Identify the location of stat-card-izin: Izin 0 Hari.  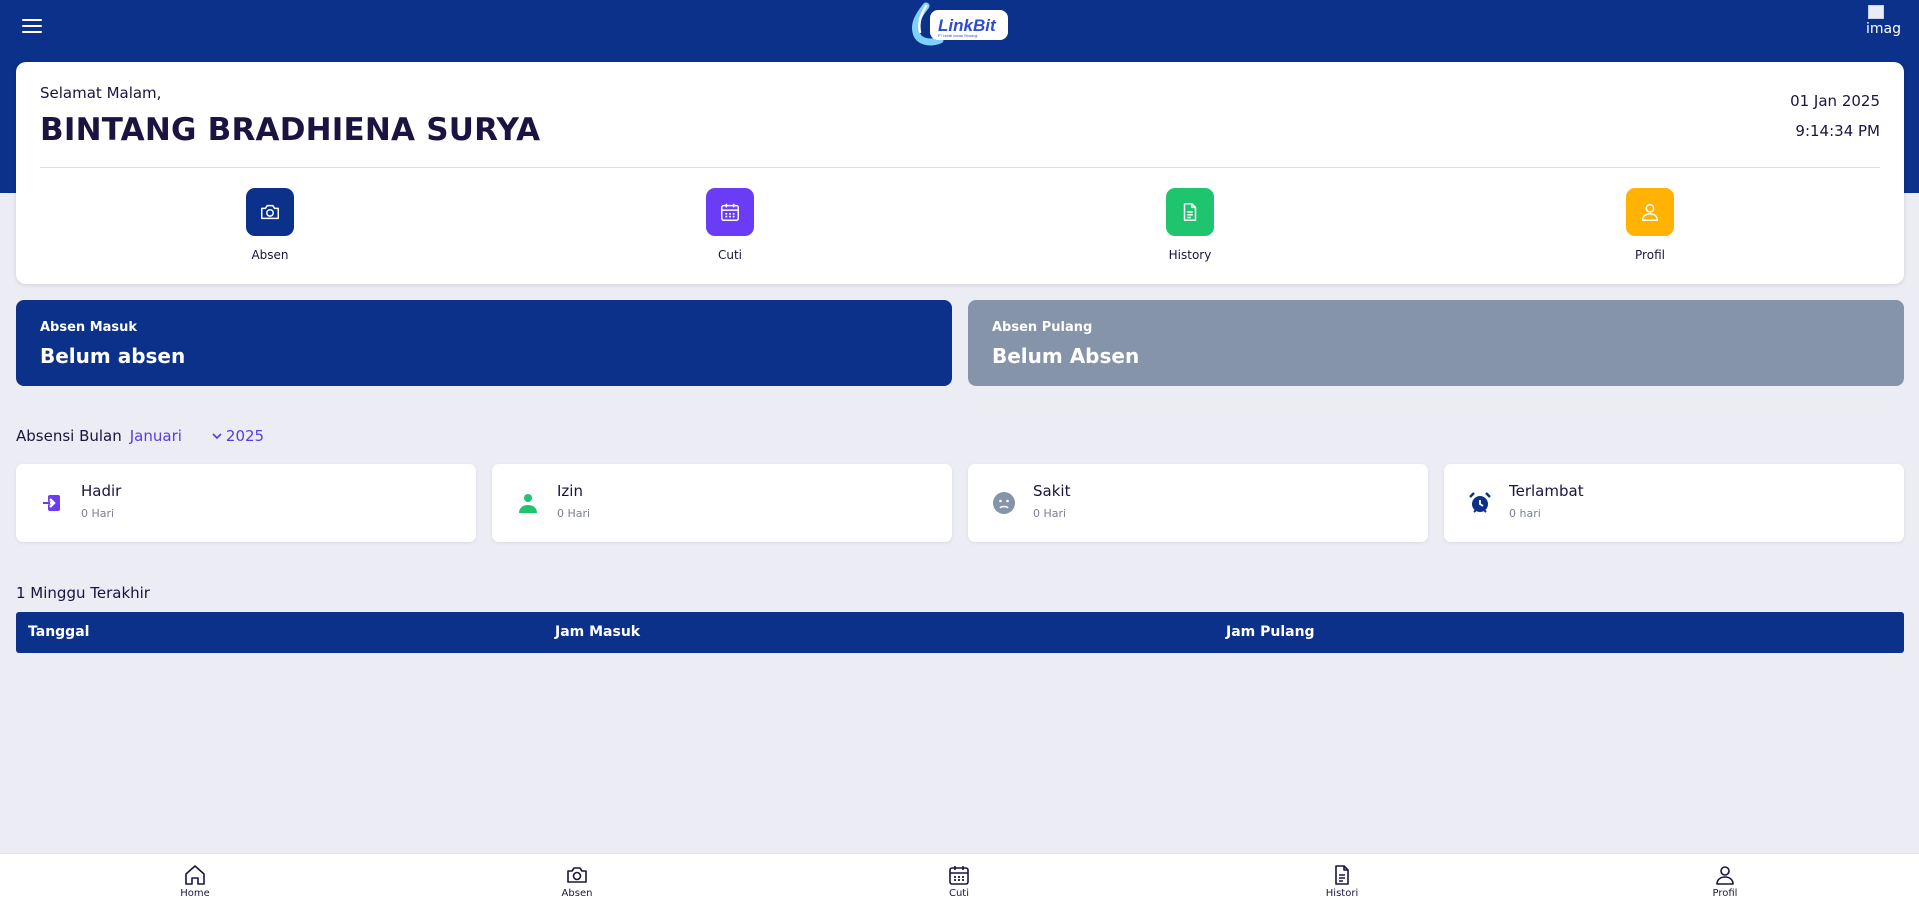
(722, 503).